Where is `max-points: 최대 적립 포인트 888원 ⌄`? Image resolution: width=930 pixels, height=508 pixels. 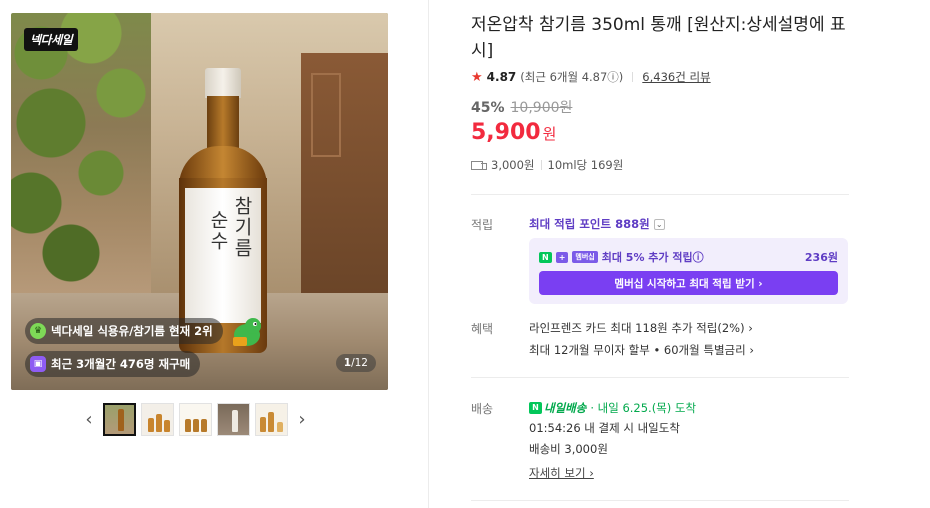 max-points: 최대 적립 포인트 888원 ⌄ is located at coordinates (597, 224).